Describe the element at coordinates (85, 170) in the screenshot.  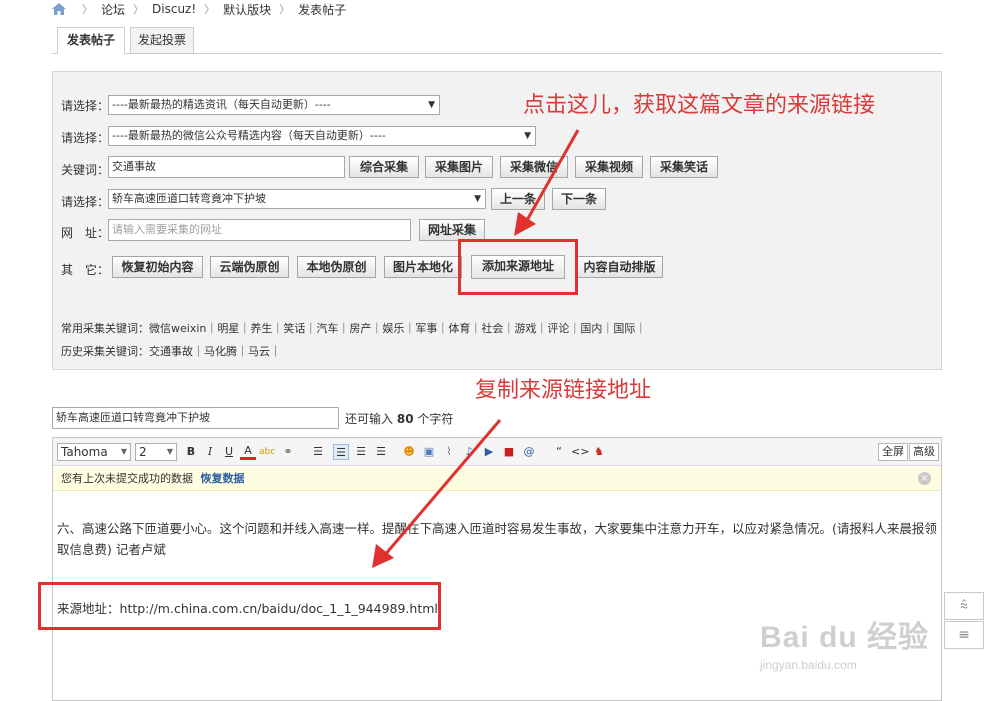
I see `keyword-label: 关键词：` at that location.